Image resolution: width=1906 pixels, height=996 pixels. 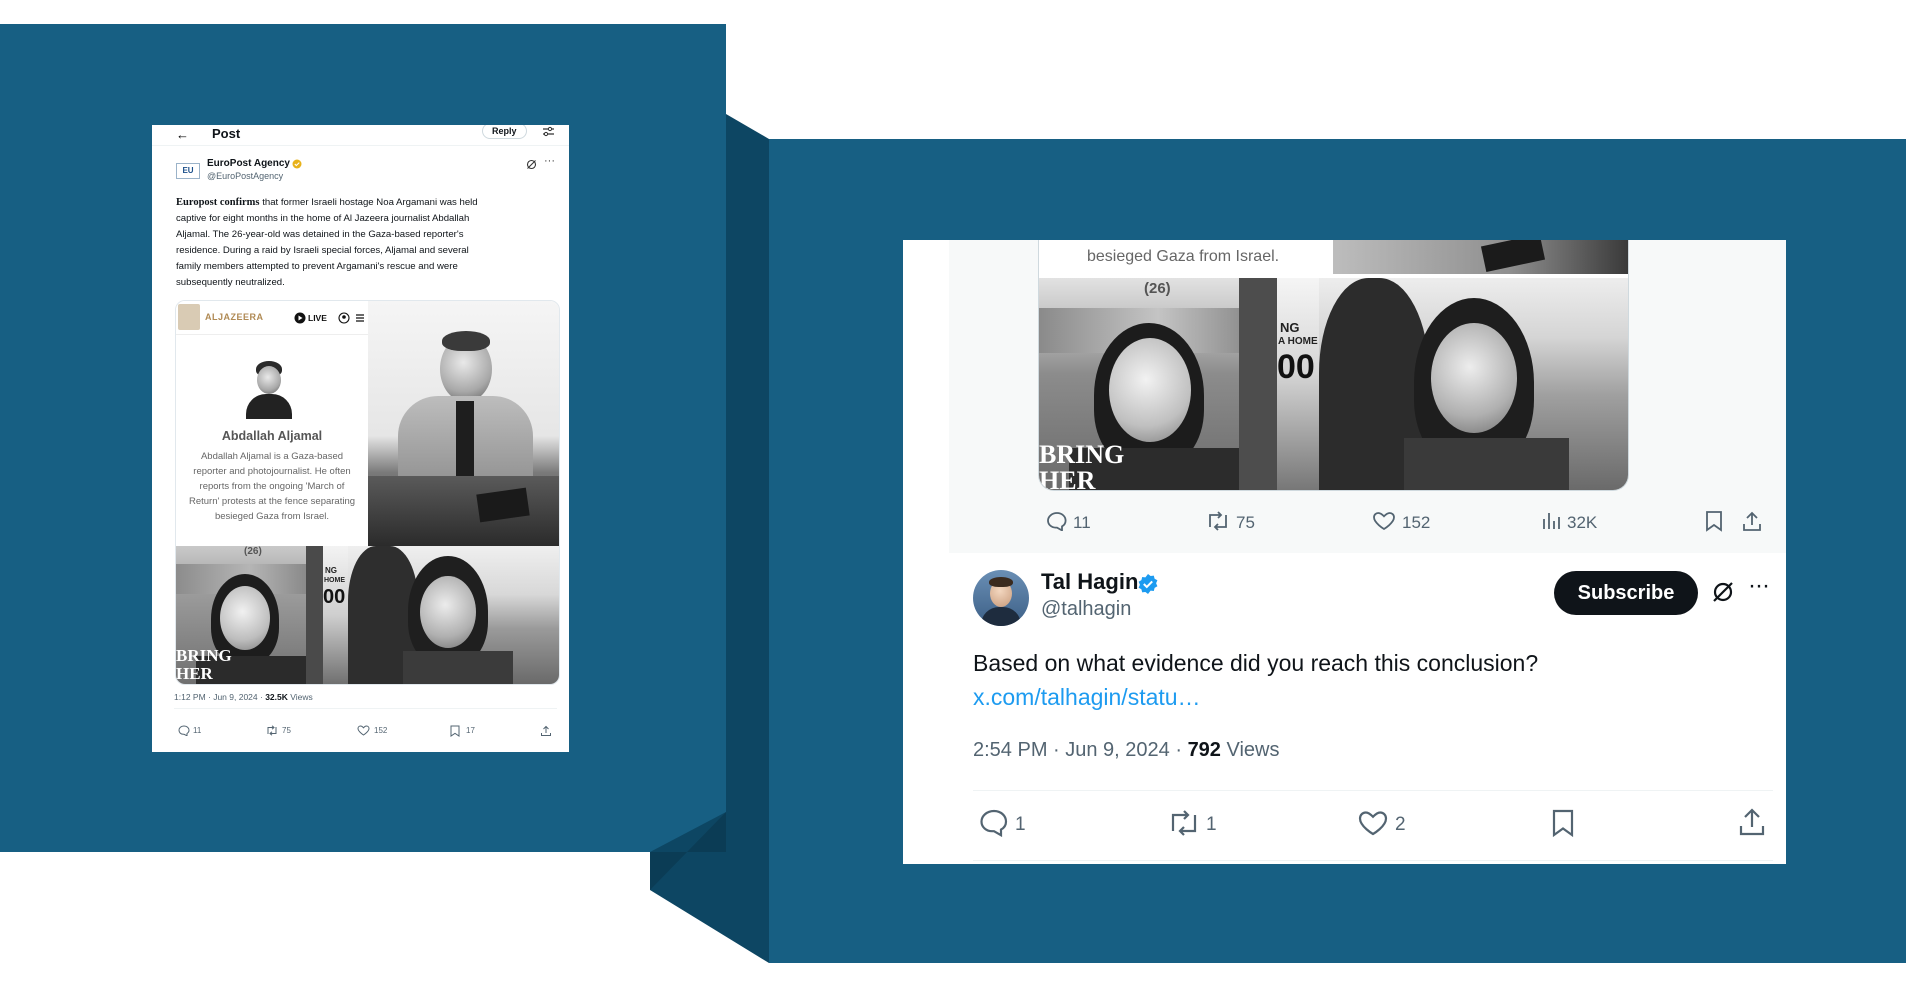 What do you see at coordinates (269, 390) in the screenshot?
I see `aljamal-portrait` at bounding box center [269, 390].